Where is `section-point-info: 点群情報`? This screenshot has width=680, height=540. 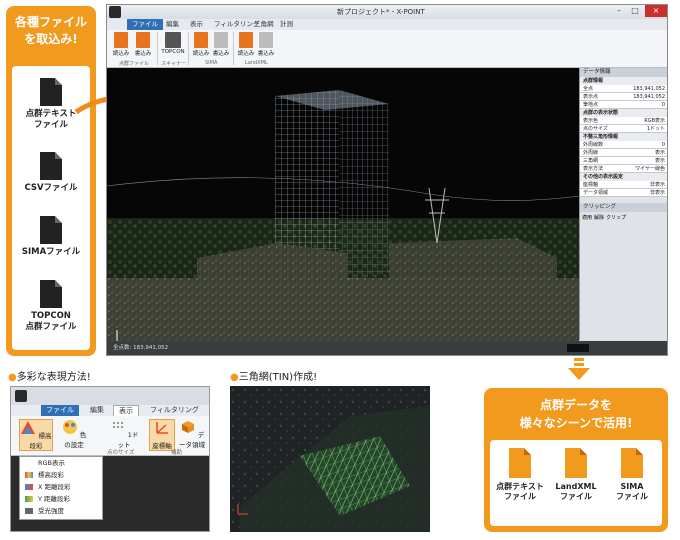
section-point-info: 点群情報 is located at coordinates (623, 81).